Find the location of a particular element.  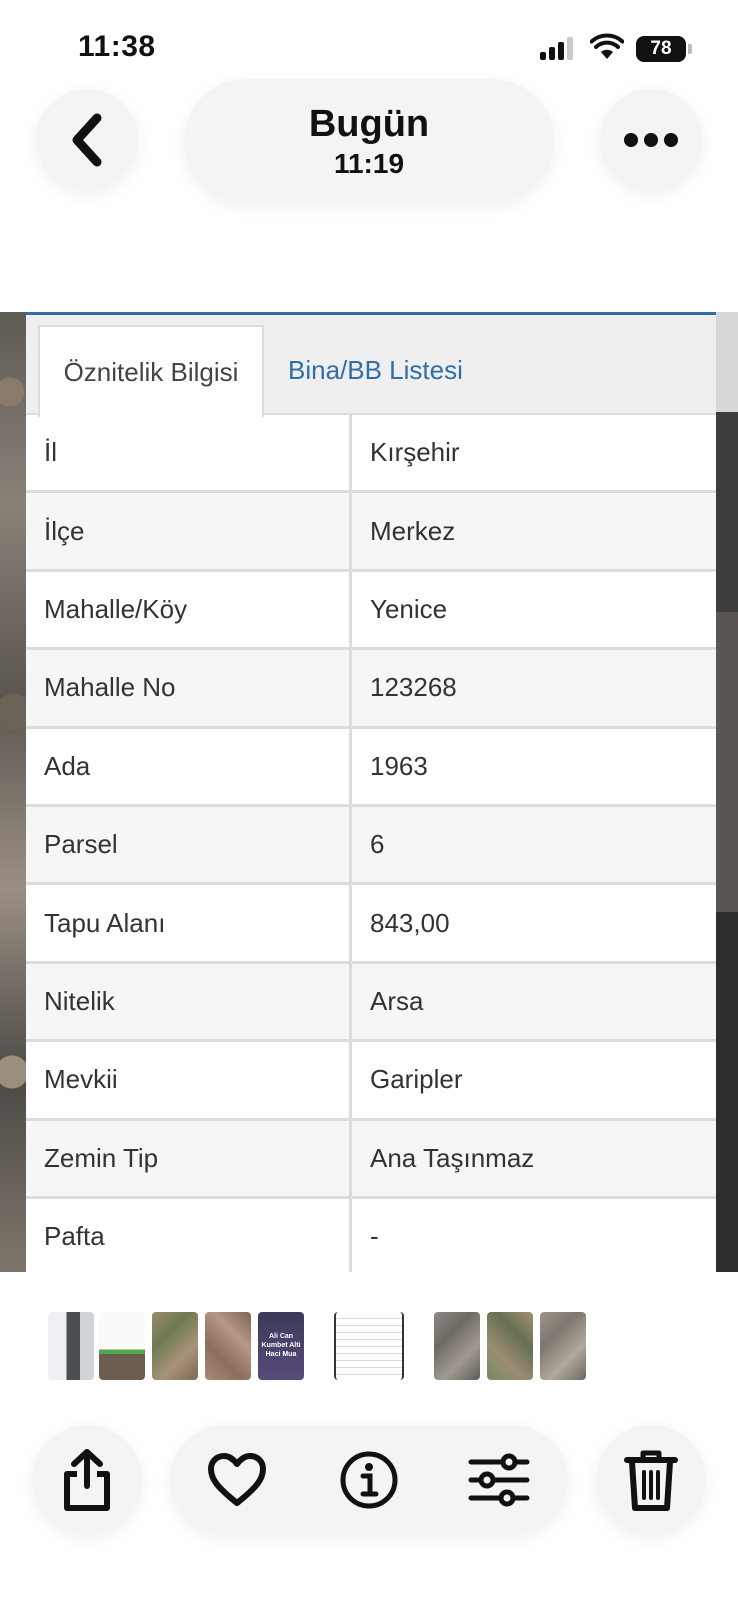

row-label: Mahalle/Köy is located at coordinates (189, 609).